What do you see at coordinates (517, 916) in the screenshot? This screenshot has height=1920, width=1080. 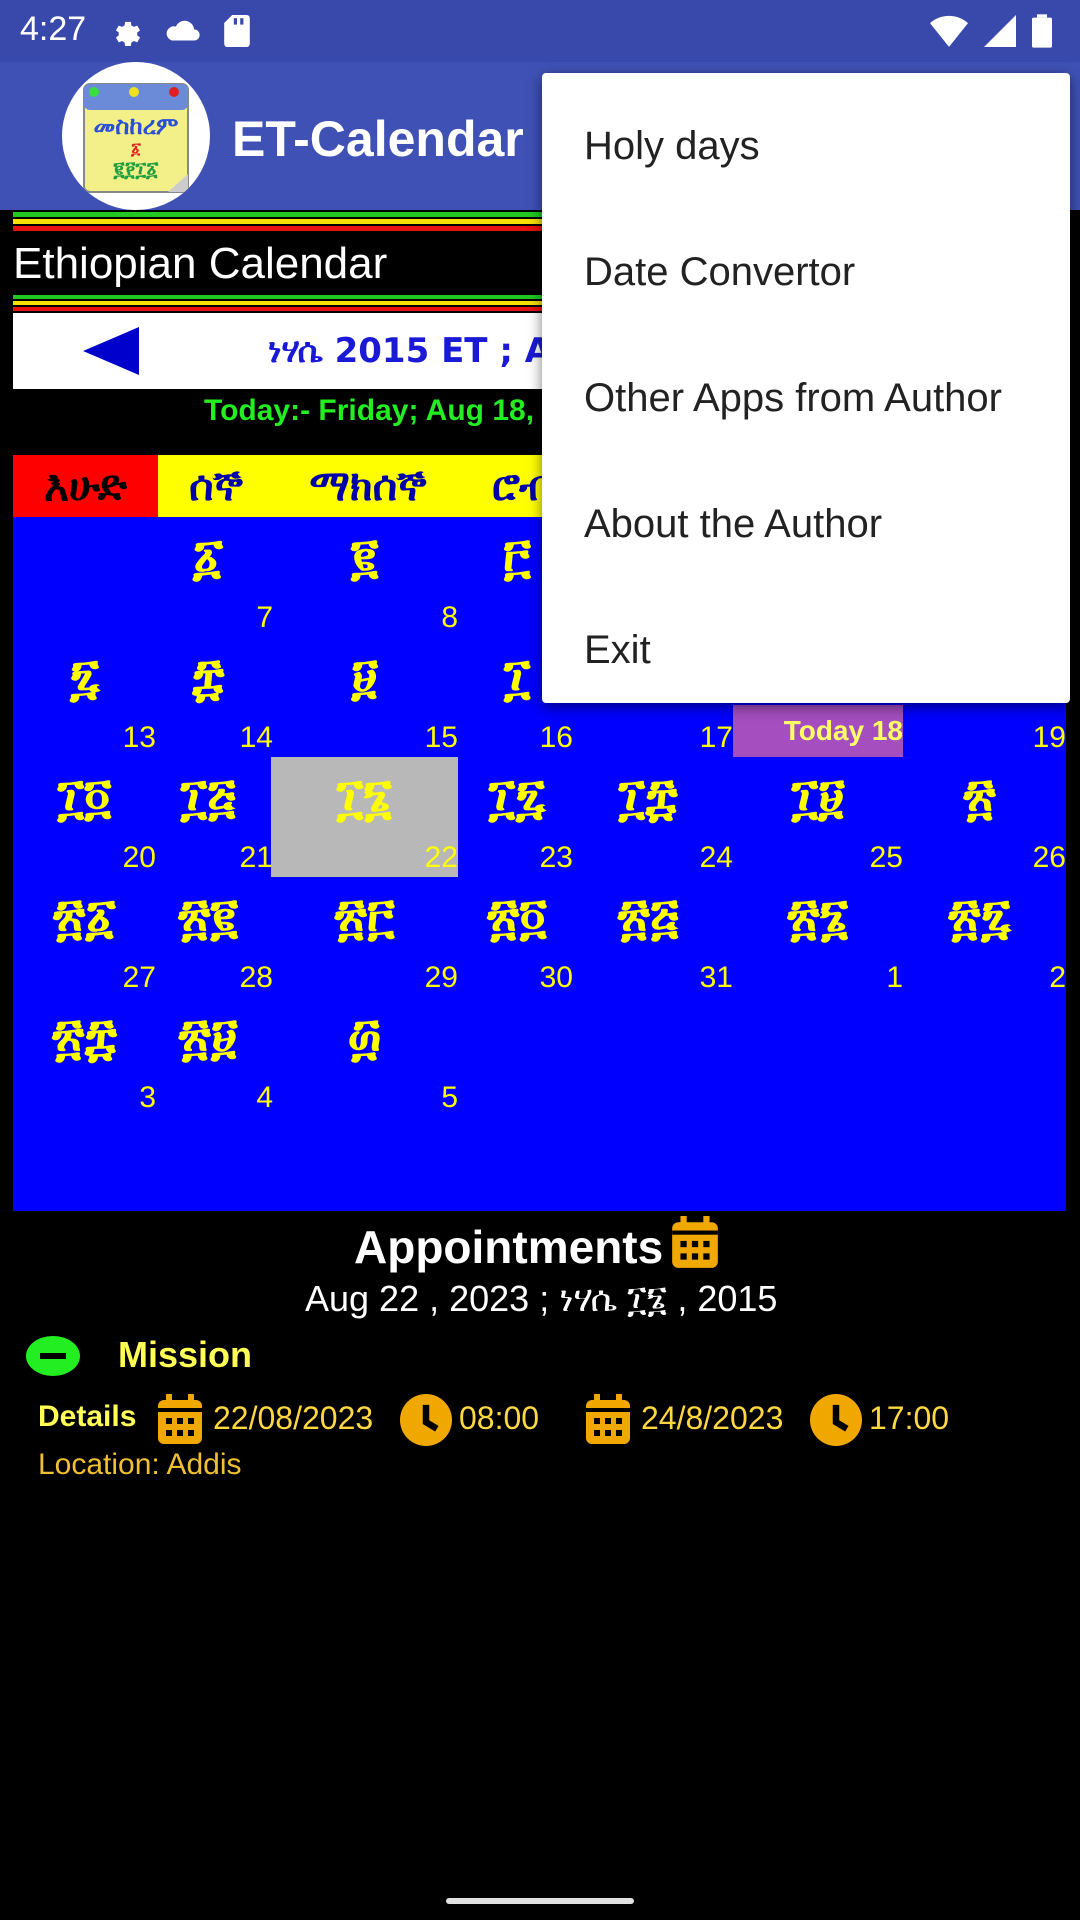 I see `ethiopian-day-number: ፳፬` at bounding box center [517, 916].